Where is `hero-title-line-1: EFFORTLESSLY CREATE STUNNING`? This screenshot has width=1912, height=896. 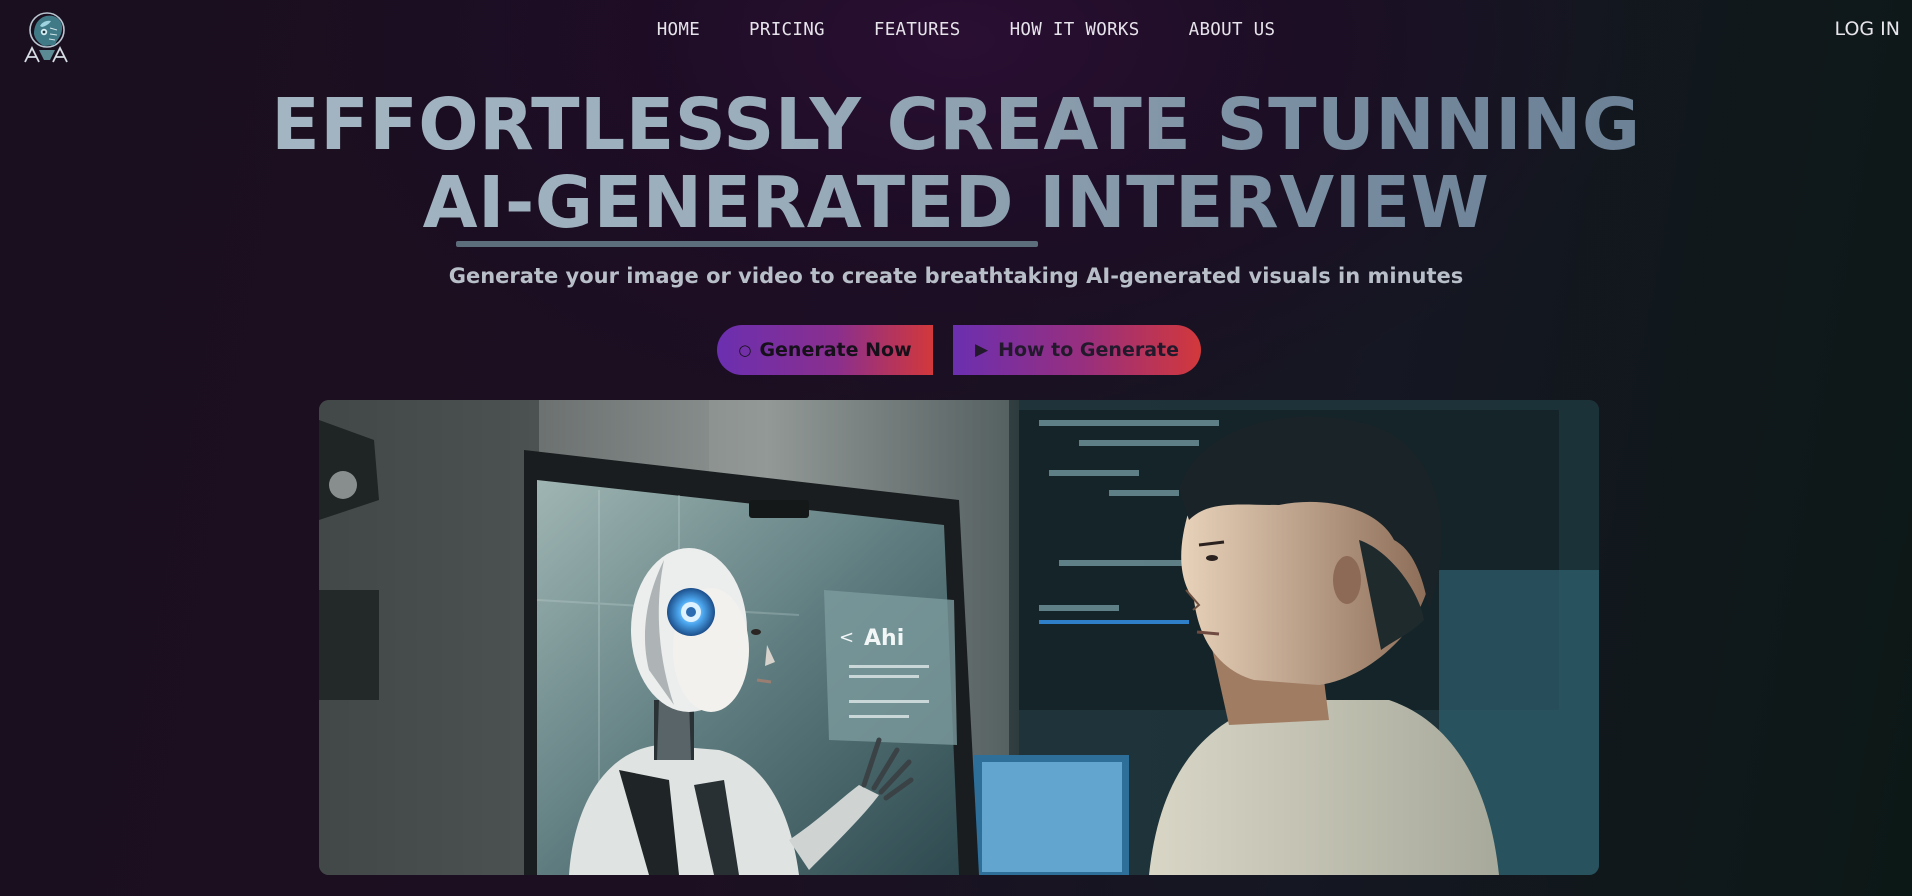
hero-title-line-1: EFFORTLESSLY CREATE STUNNING is located at coordinates (956, 124).